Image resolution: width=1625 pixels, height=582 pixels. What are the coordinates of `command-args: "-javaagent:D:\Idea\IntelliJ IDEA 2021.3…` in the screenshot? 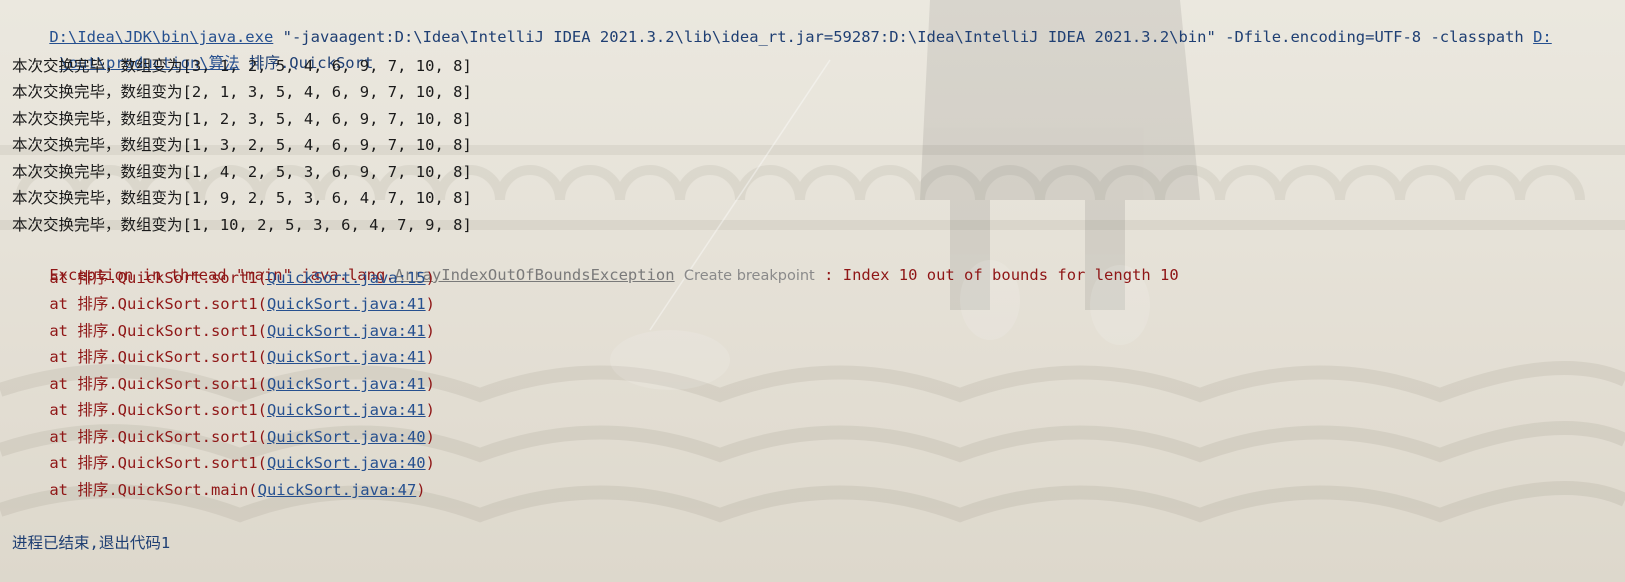 It's located at (903, 37).